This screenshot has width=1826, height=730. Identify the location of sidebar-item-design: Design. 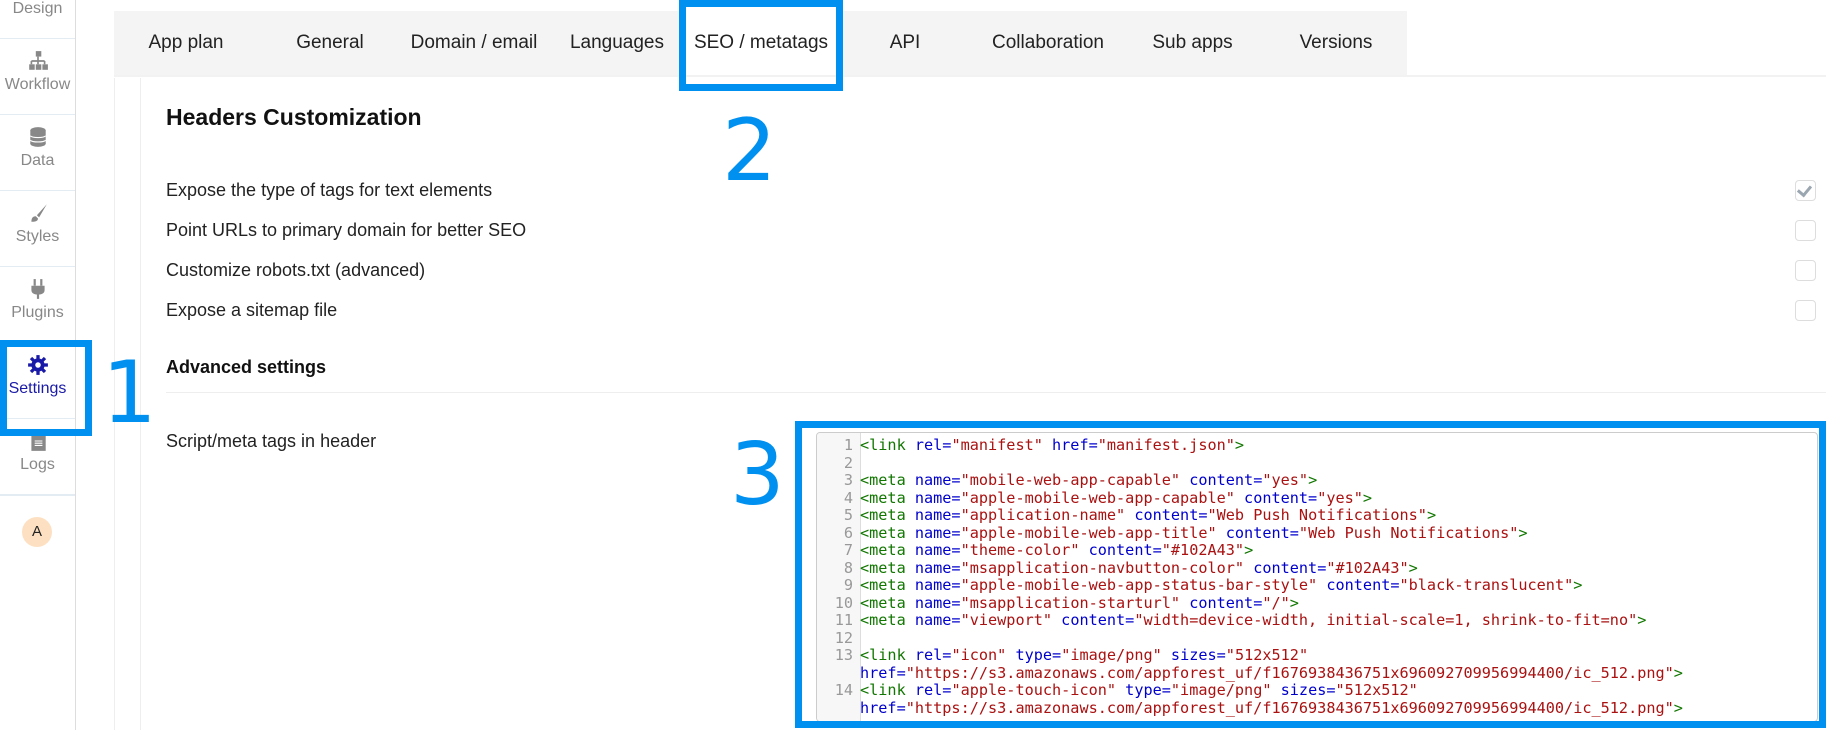
(37, 19).